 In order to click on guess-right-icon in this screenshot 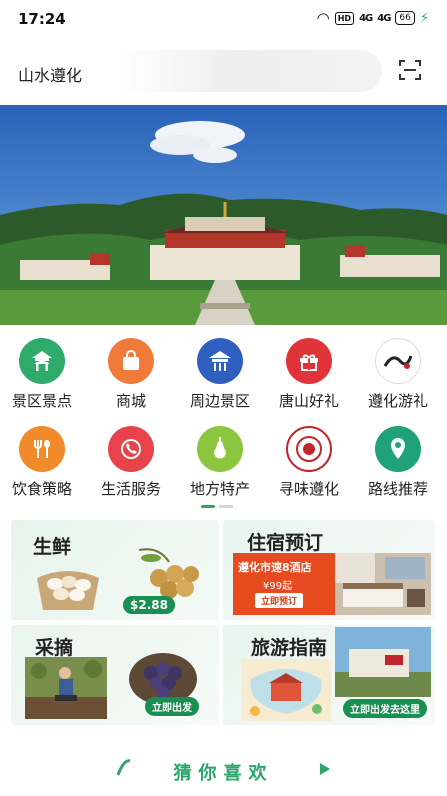, I will do `click(325, 769)`.